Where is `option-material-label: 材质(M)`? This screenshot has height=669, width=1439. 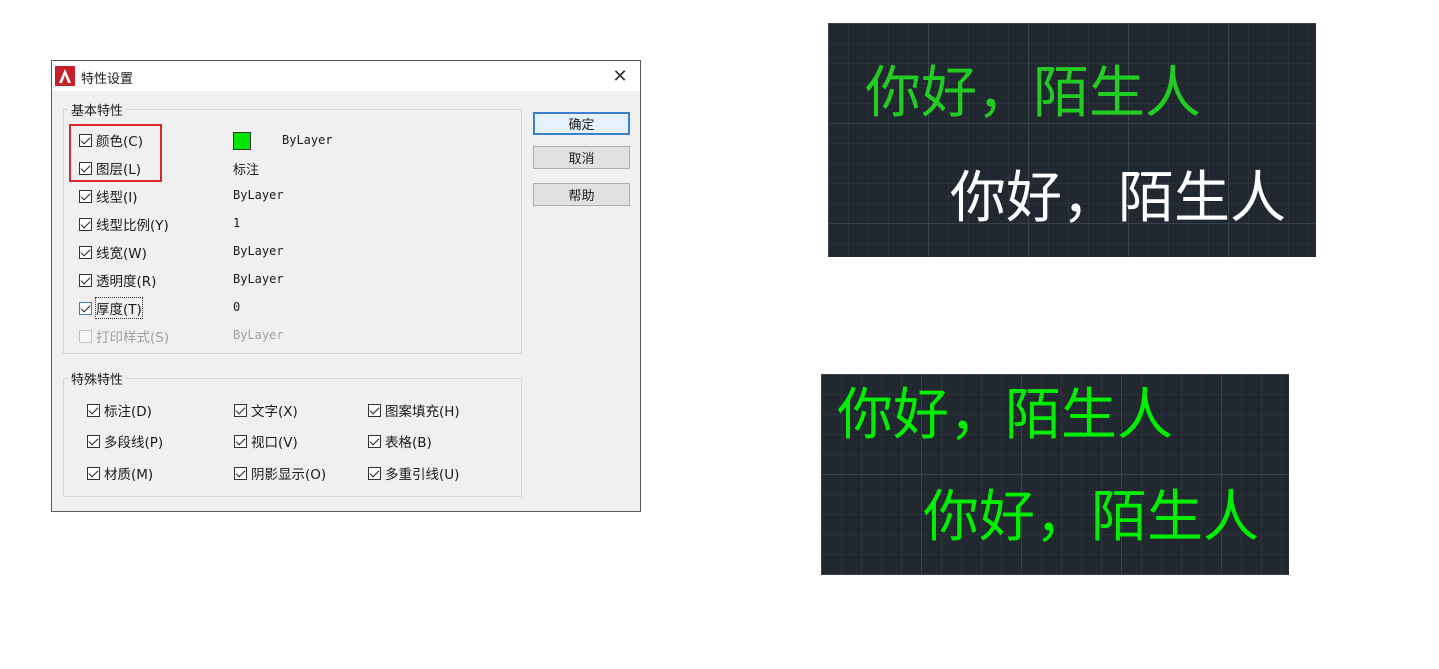 option-material-label: 材质(M) is located at coordinates (129, 475).